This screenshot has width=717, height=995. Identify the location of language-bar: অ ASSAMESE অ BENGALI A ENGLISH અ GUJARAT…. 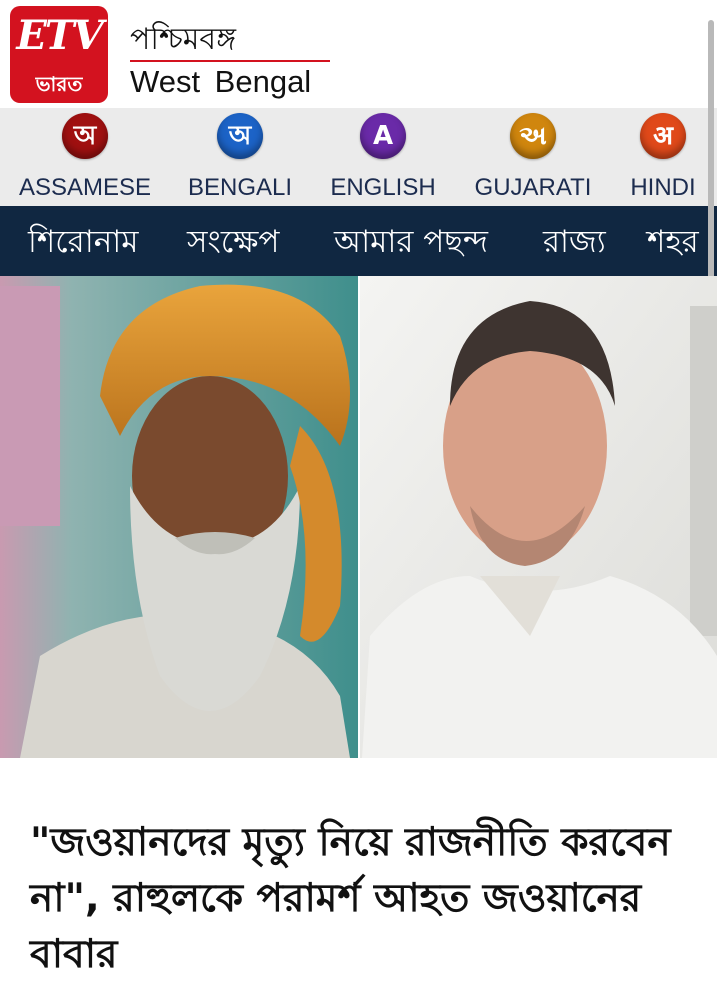
(358, 157).